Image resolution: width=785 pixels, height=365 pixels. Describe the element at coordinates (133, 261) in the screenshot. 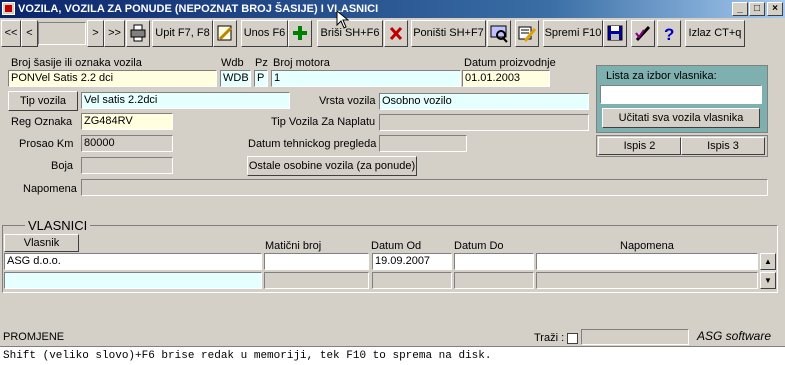

I see `owner-cell-name: ASG d.o.o.` at that location.